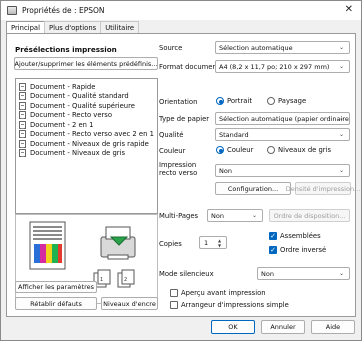 This screenshot has height=341, width=362. I want to click on list-item: Document - Recto verso avec 2 en 1, so click(88, 135).